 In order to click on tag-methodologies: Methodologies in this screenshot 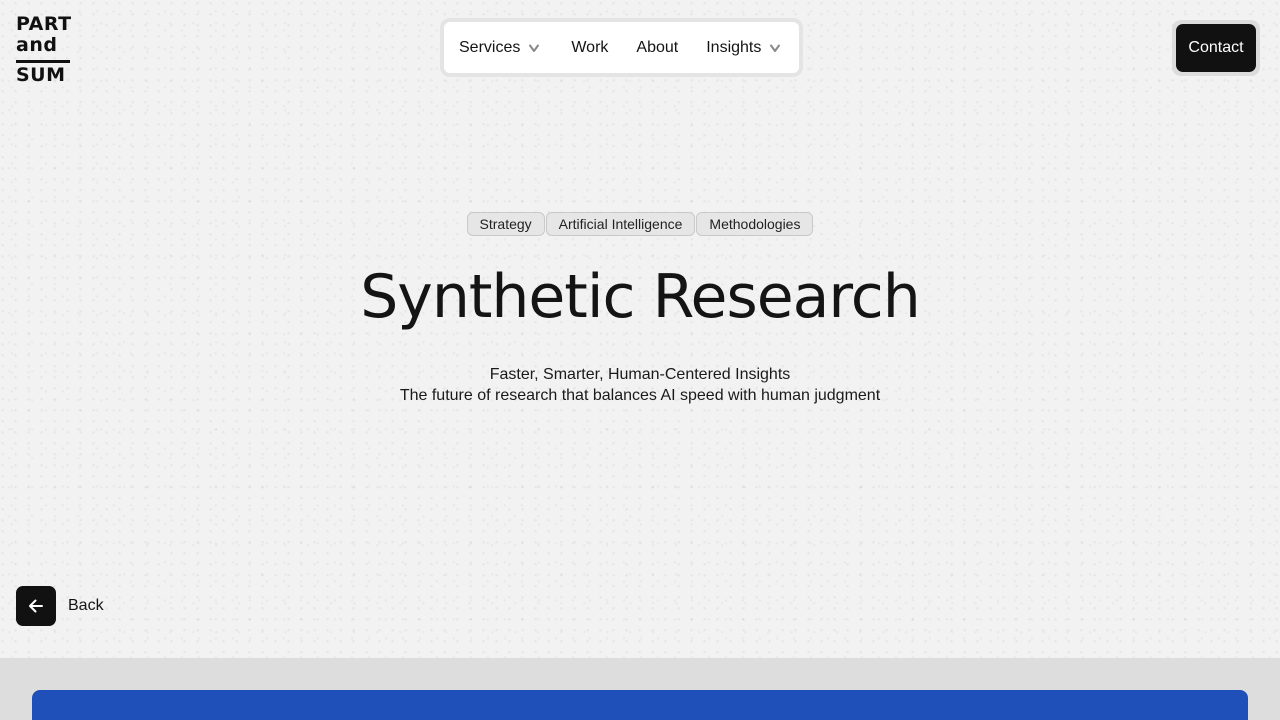, I will do `click(755, 224)`.